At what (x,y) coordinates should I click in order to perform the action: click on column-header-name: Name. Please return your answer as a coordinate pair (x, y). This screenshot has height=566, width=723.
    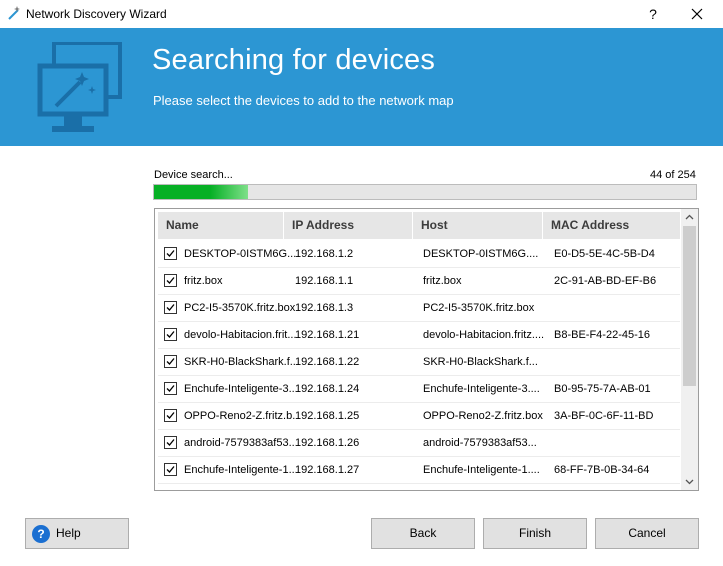
    Looking at the image, I should click on (221, 225).